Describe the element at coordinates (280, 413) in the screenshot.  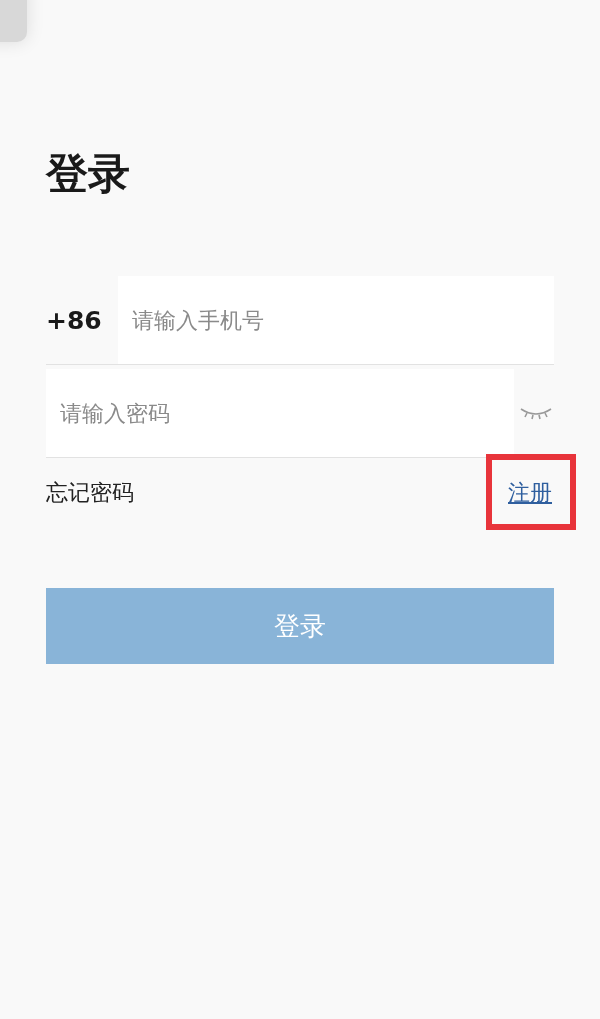
I see `password-input: 请输入密码` at that location.